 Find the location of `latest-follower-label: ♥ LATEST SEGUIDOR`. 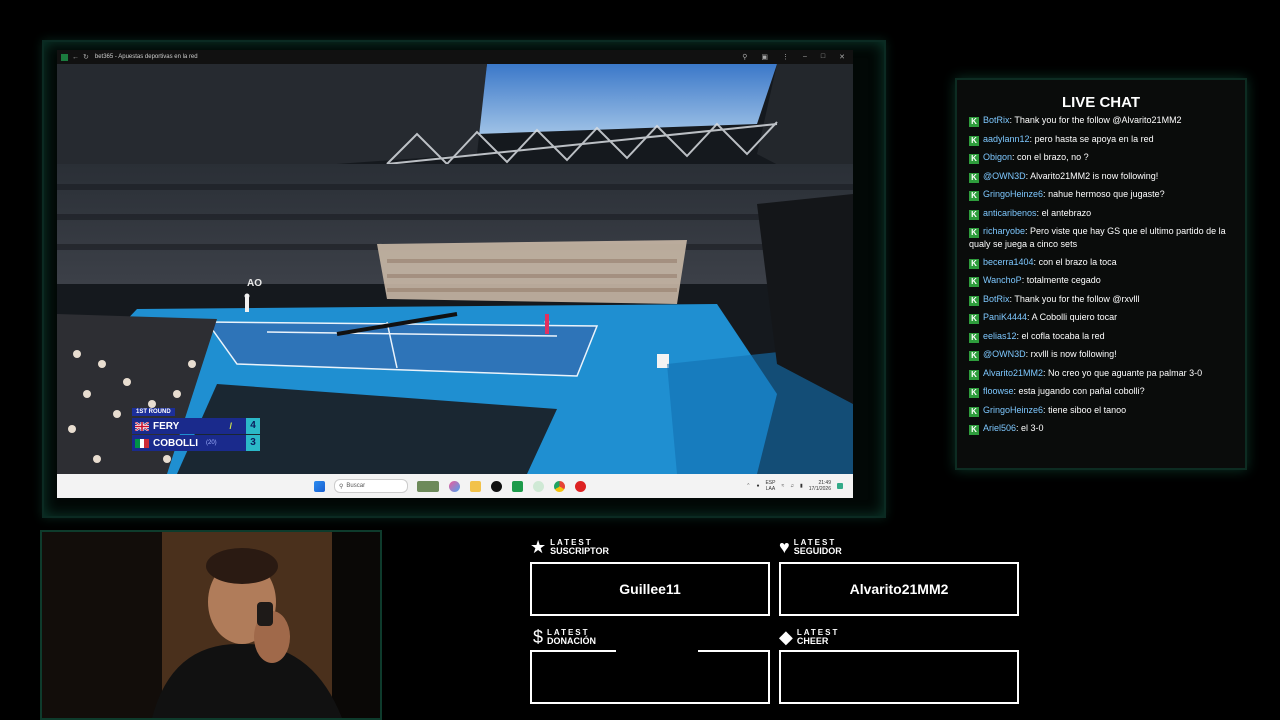

latest-follower-label: ♥ LATEST SEGUIDOR is located at coordinates (810, 547).